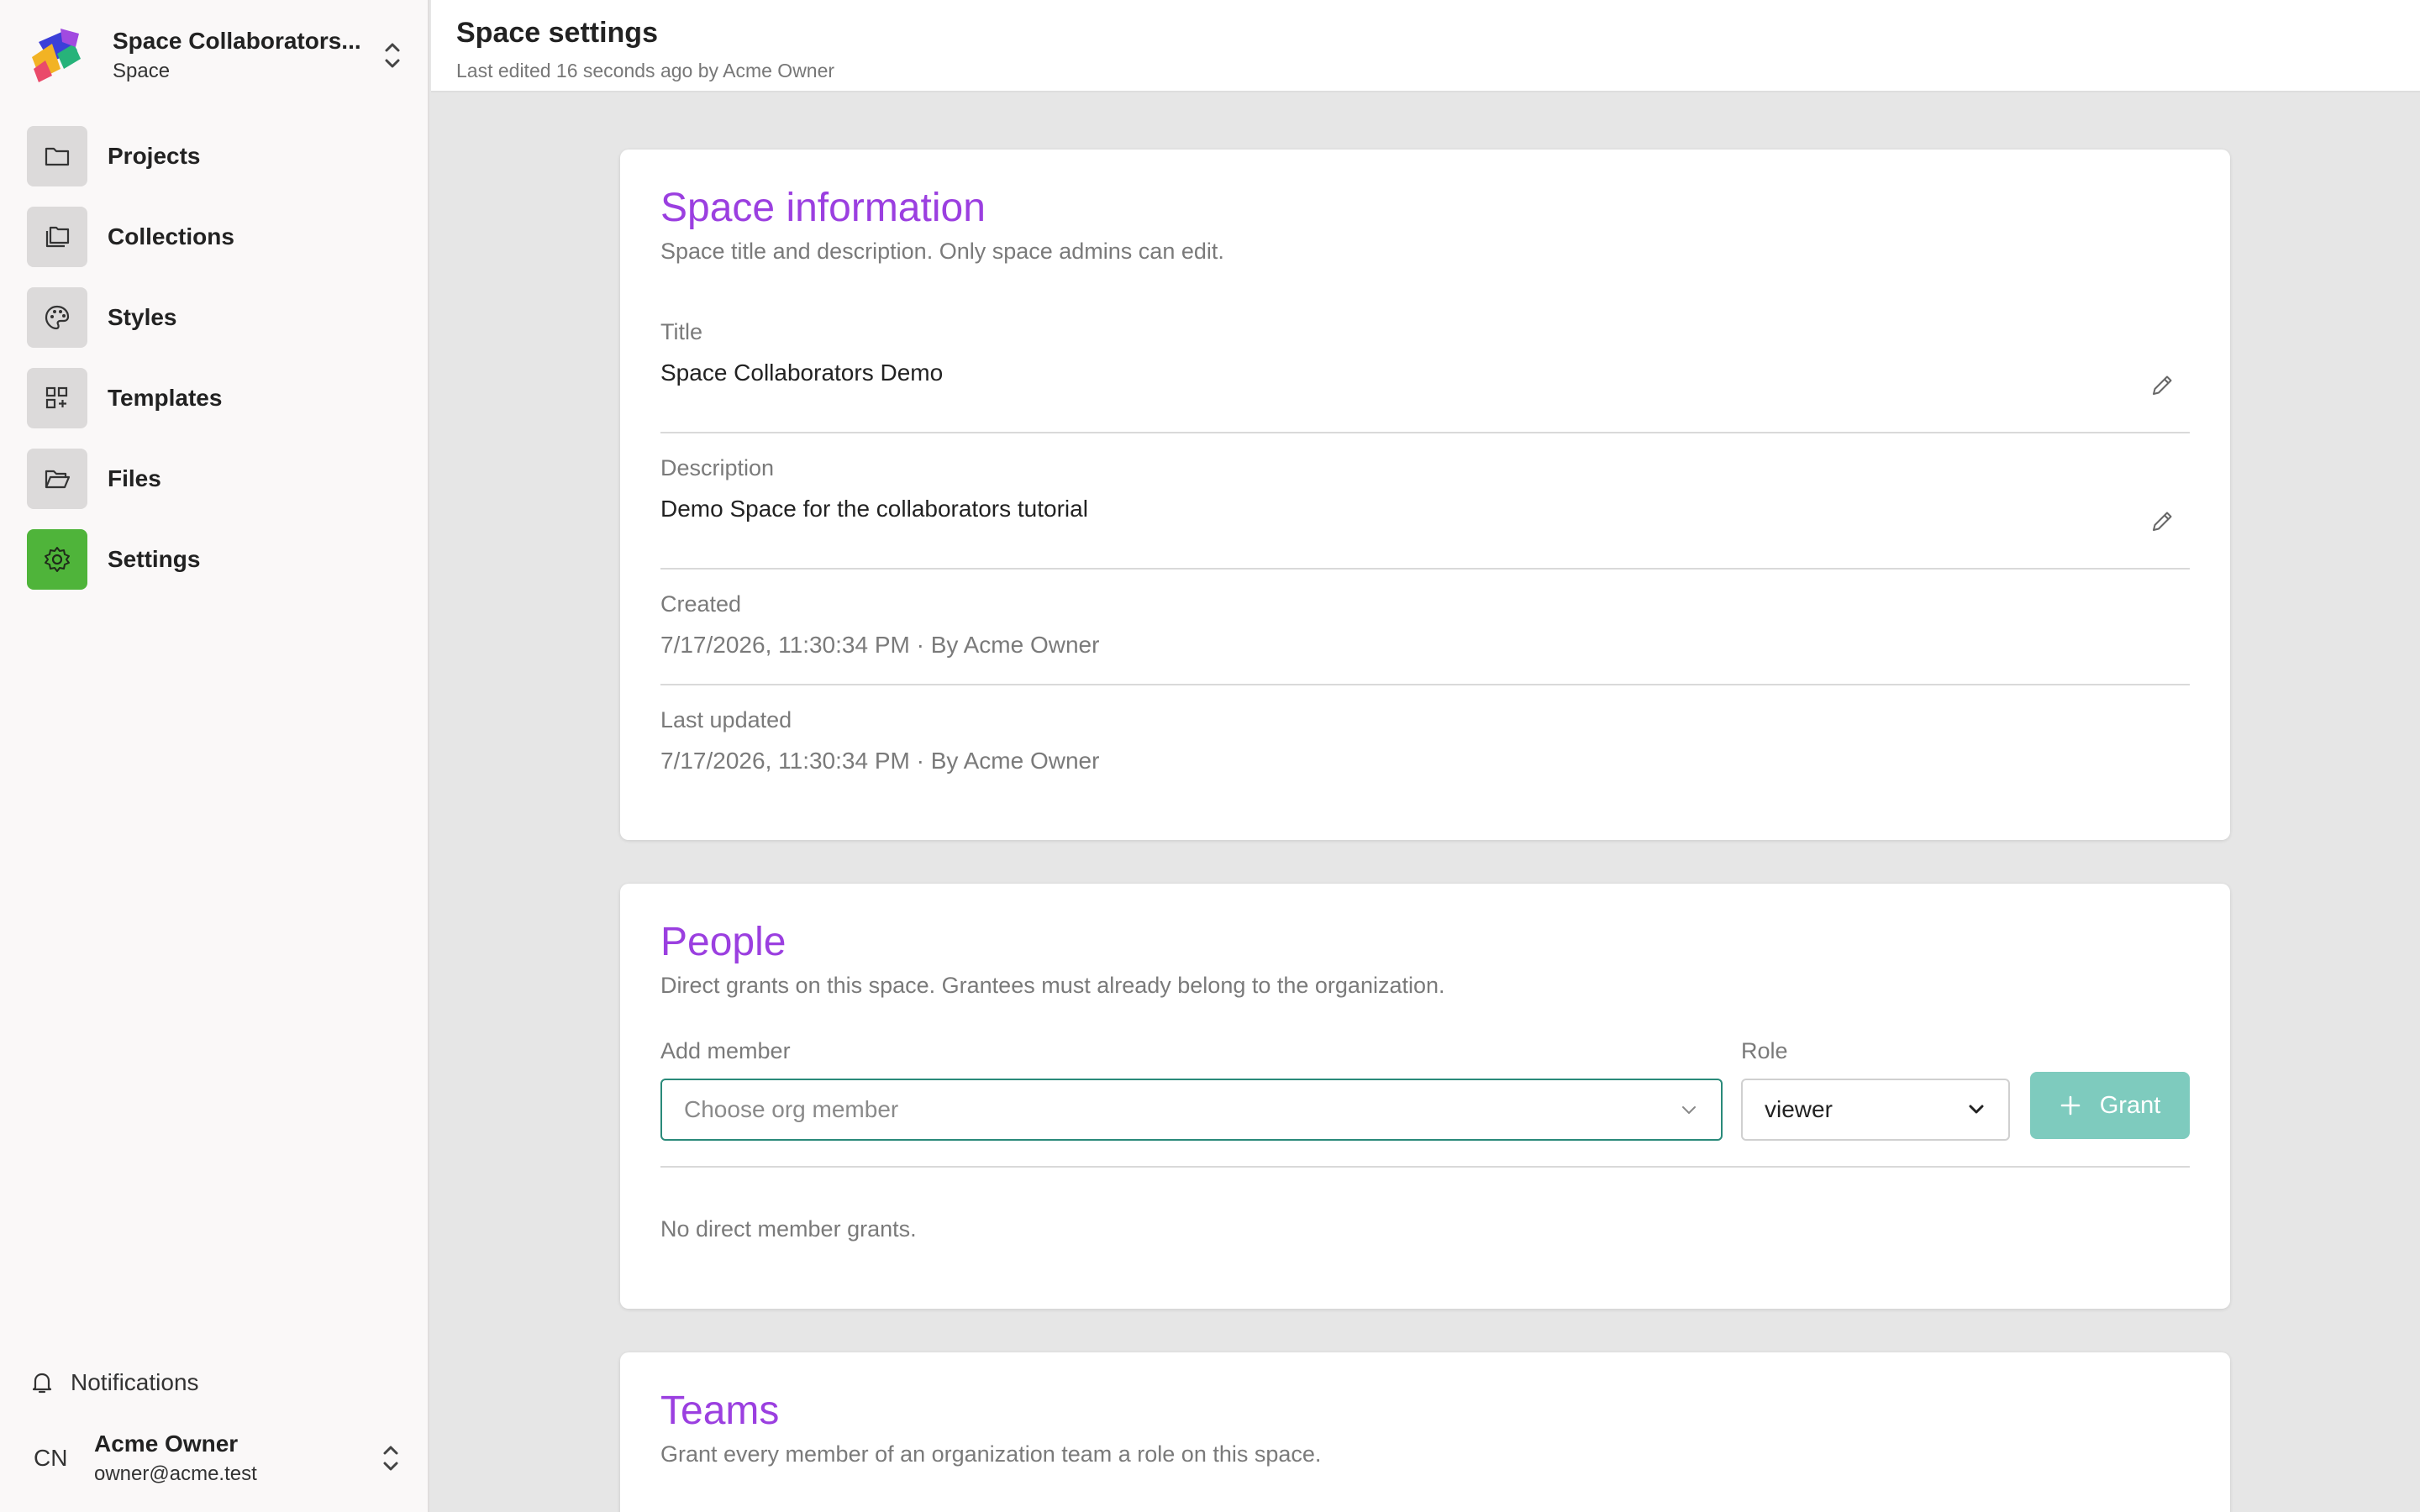 The width and height of the screenshot is (2420, 1512). What do you see at coordinates (165, 398) in the screenshot?
I see `sidebar-item-label: Templates` at bounding box center [165, 398].